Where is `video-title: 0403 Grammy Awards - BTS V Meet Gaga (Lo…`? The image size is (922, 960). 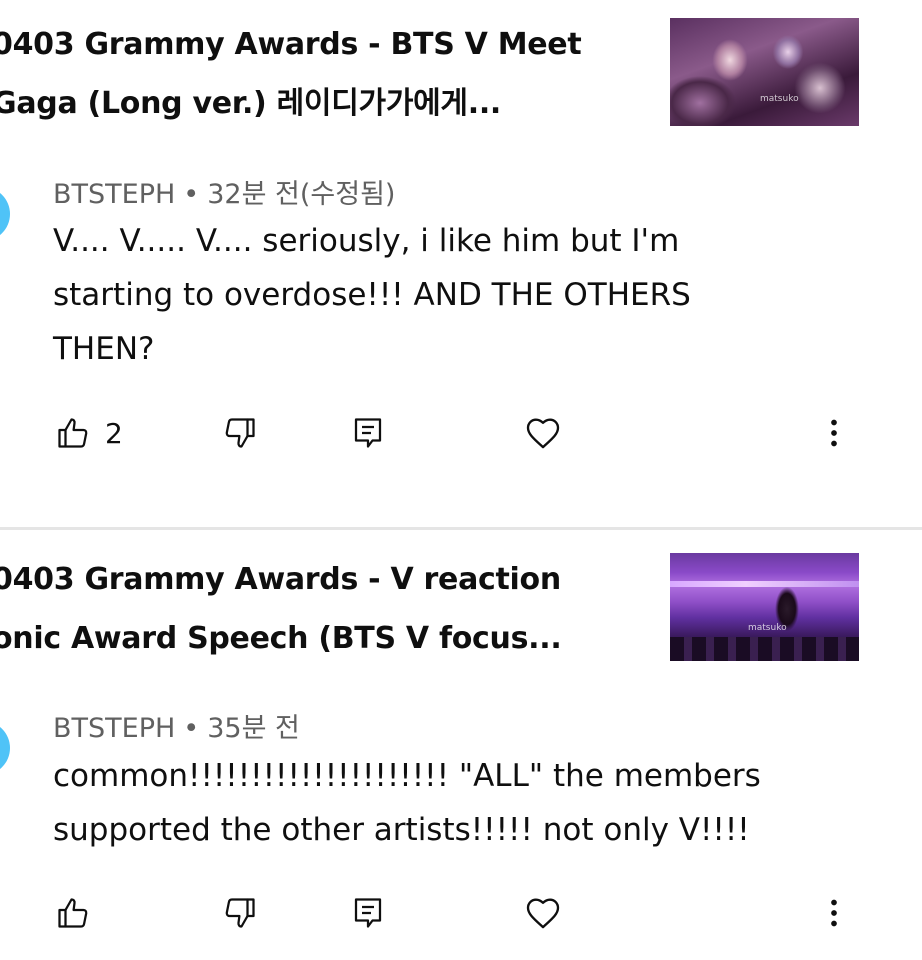
video-title: 0403 Grammy Awards - BTS V Meet Gaga (Lo… is located at coordinates (316, 74).